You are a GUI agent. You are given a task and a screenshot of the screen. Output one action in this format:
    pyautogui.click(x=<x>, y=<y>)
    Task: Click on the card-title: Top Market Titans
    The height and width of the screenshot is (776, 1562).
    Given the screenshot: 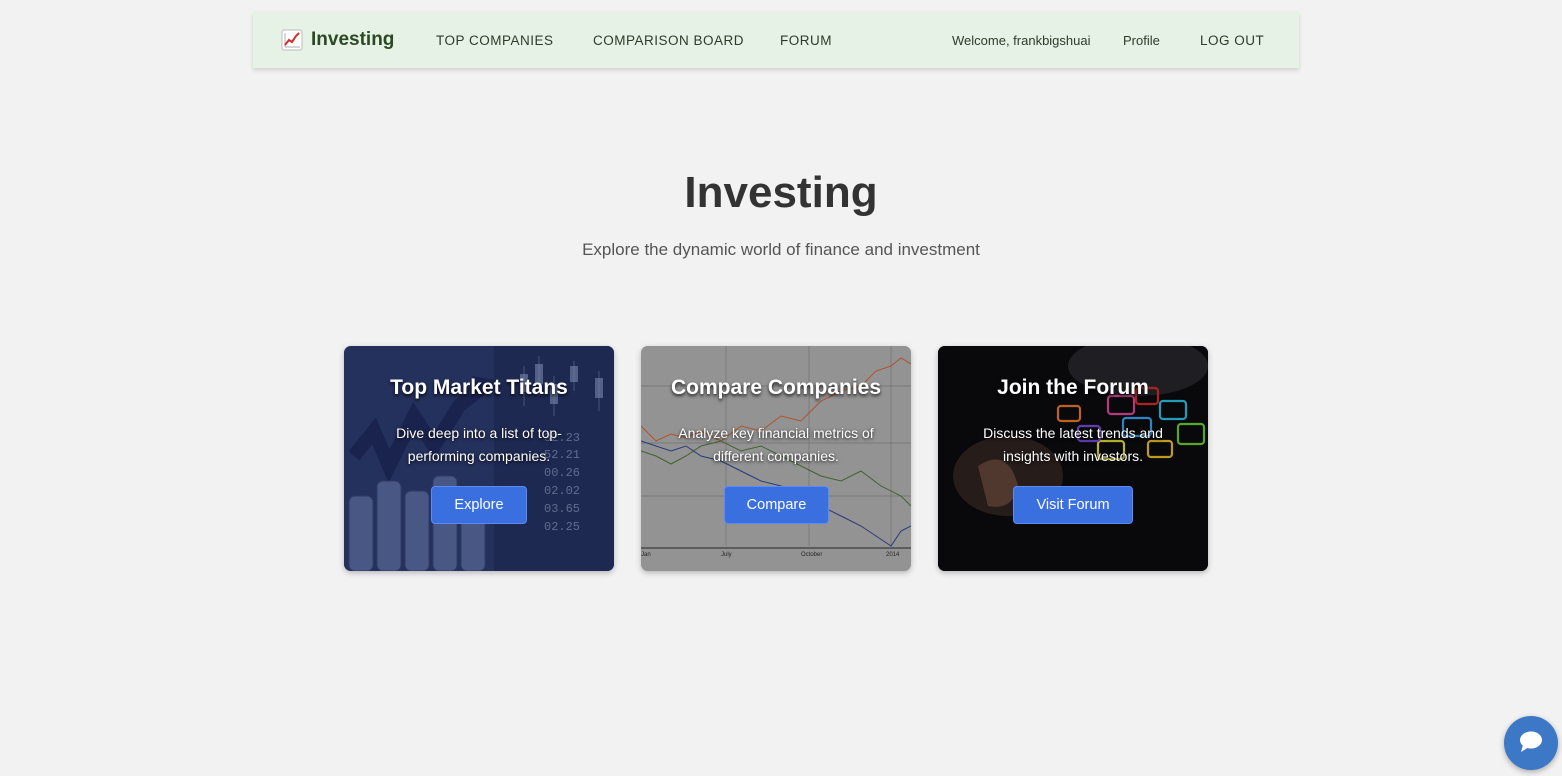 What is the action you would take?
    pyautogui.click(x=479, y=387)
    